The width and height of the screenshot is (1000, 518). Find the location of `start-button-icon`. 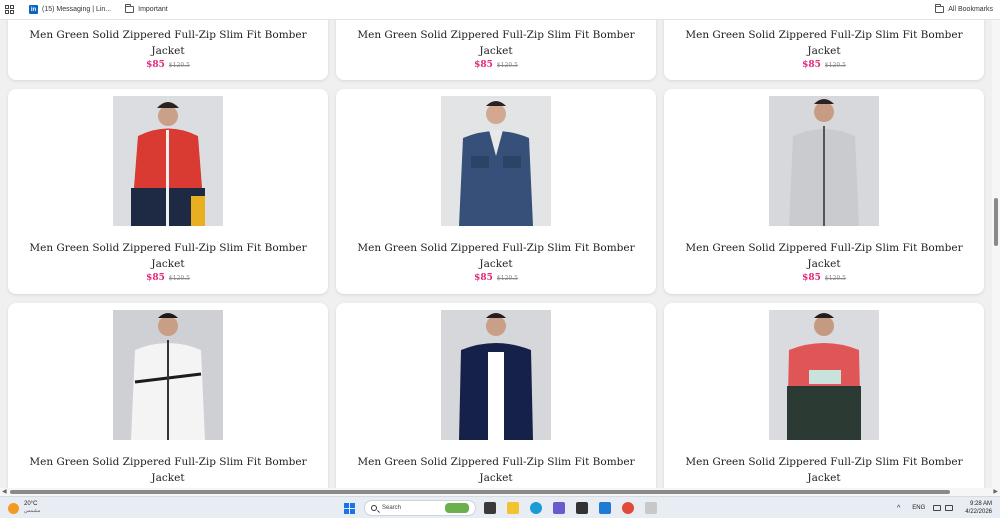

start-button-icon is located at coordinates (349, 508).